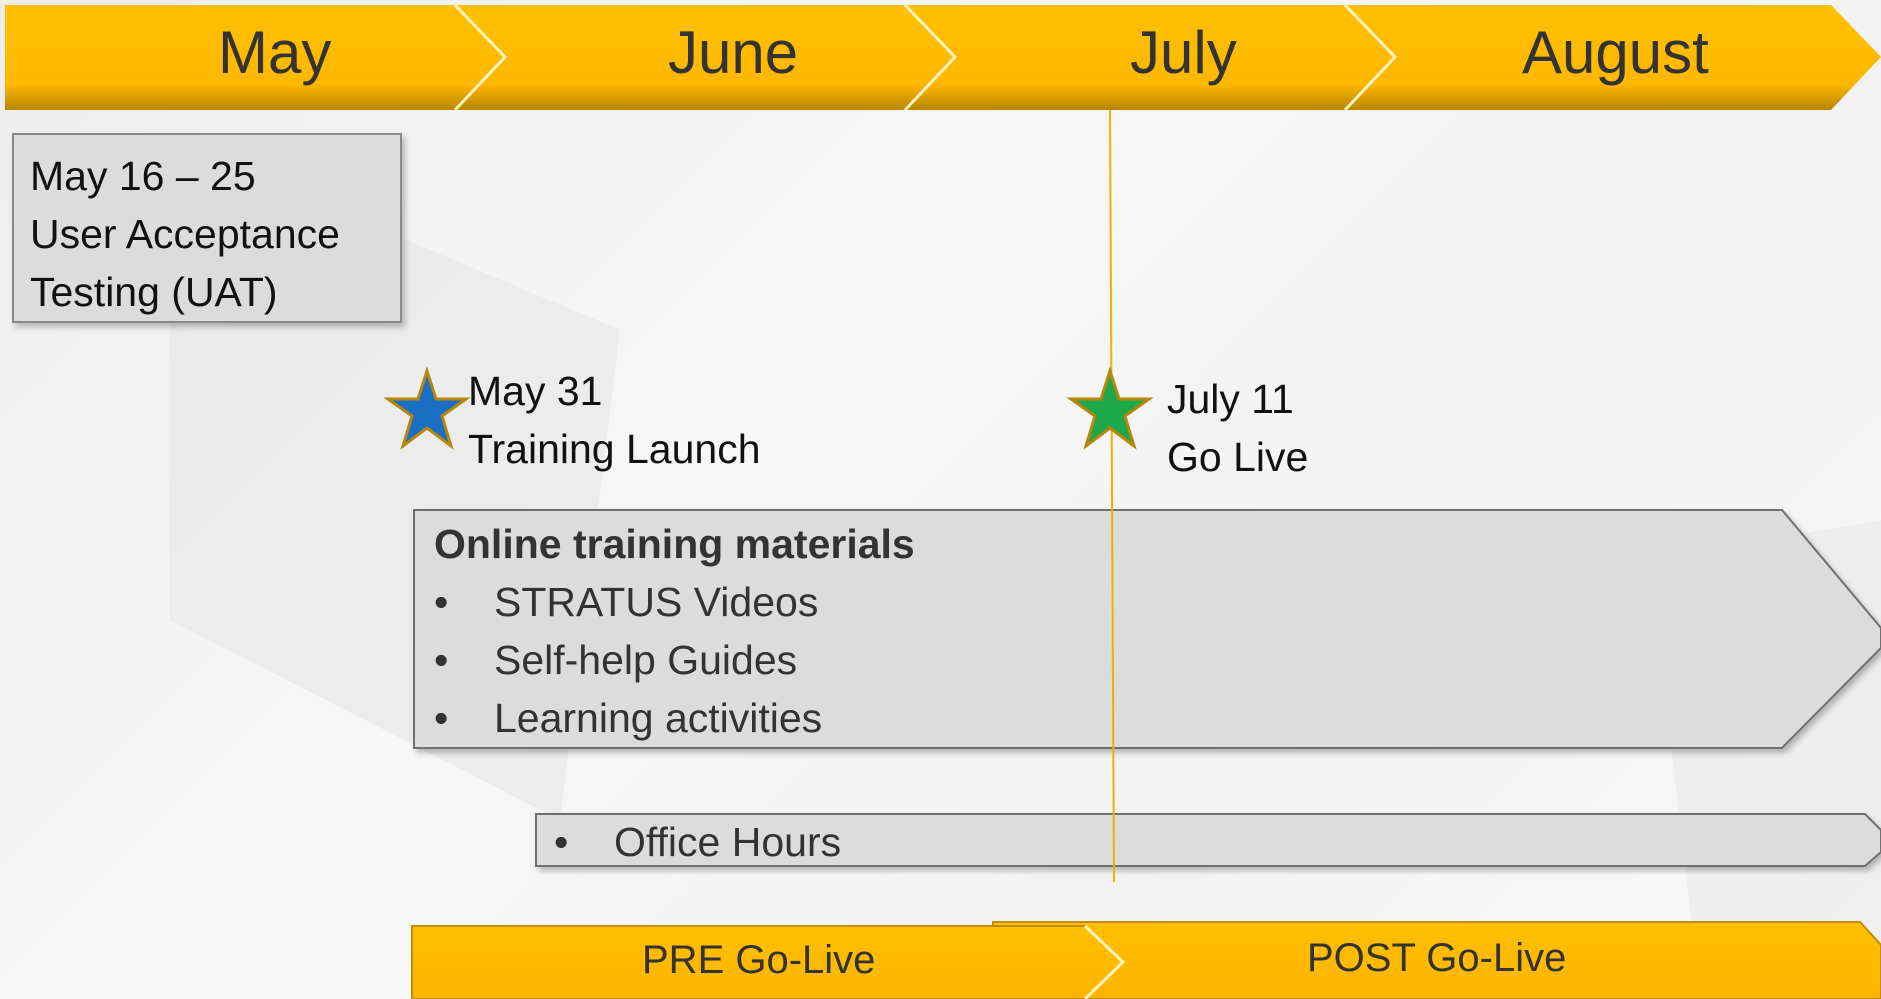 The width and height of the screenshot is (1881, 999). I want to click on go-live-label: Go Live, so click(1238, 457).